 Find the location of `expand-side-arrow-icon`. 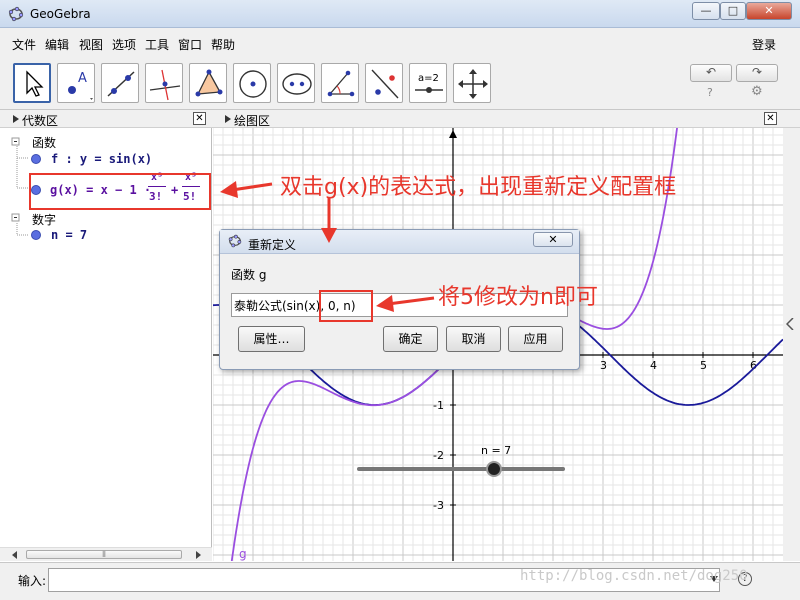

expand-side-arrow-icon is located at coordinates (790, 324).